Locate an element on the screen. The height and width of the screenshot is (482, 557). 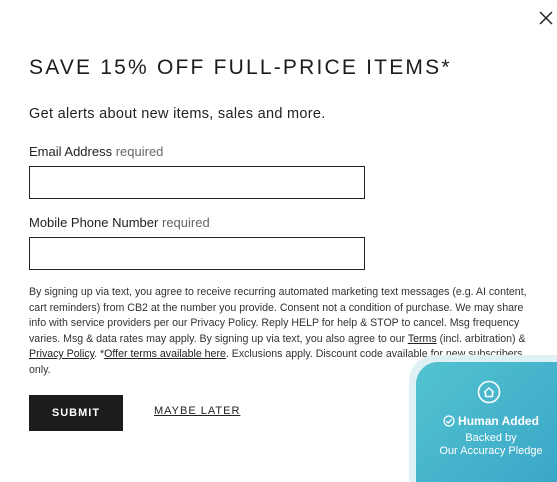
home-icon is located at coordinates (489, 392).